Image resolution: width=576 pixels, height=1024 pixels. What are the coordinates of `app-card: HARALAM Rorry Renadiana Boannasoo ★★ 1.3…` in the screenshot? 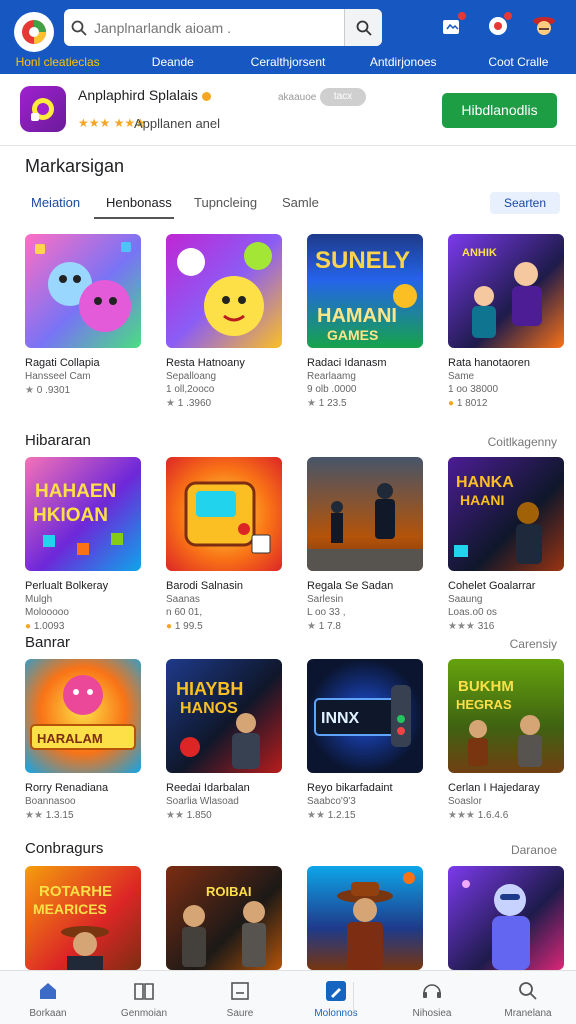 It's located at (84, 740).